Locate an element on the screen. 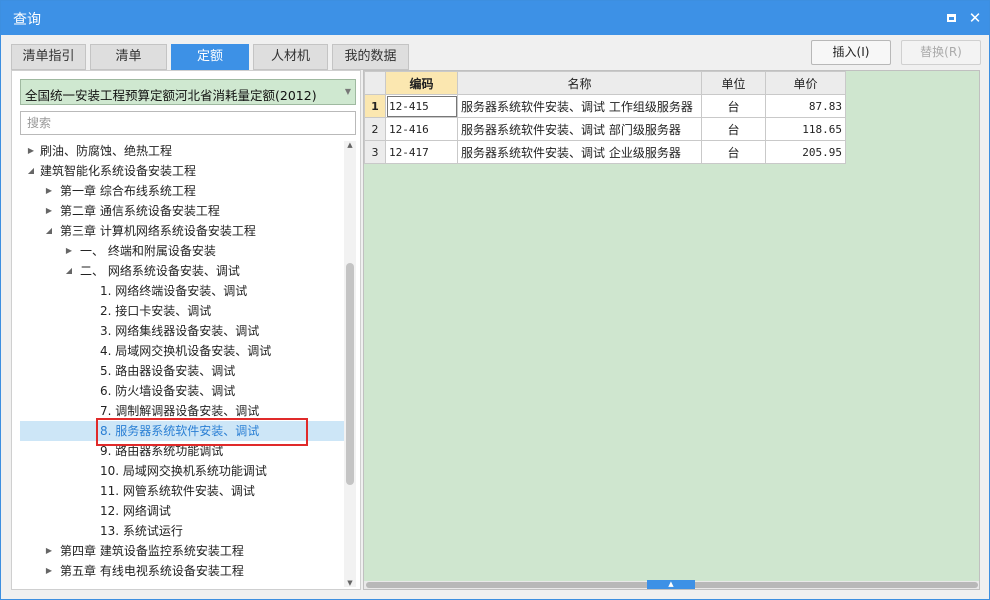 The image size is (990, 600). table-corner is located at coordinates (375, 83).